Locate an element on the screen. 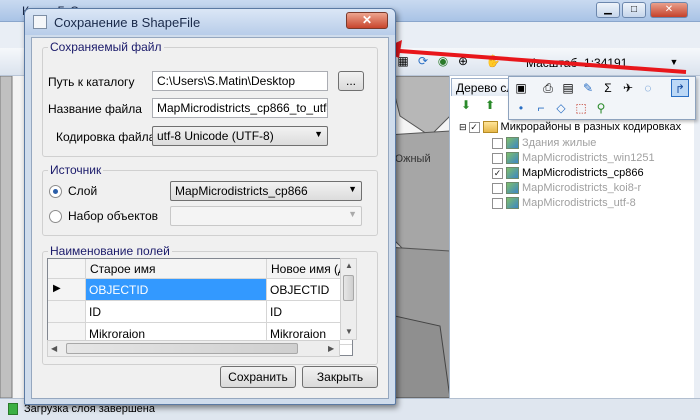  tree-item: MapMicrodistricts_win1251 is located at coordinates (573, 158).